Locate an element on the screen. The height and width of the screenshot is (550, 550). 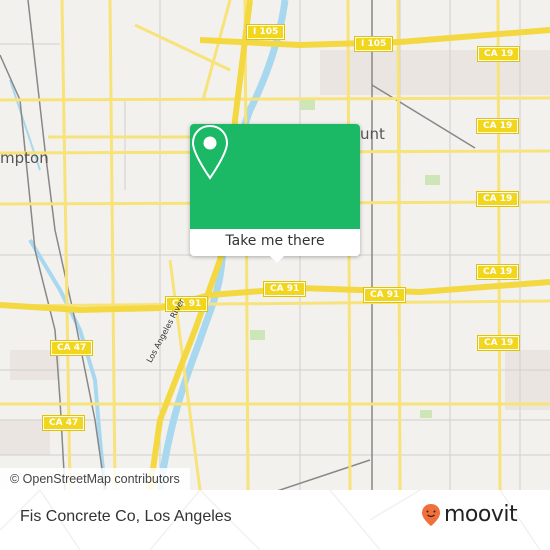
moovit-logo: moovit is located at coordinates (469, 514).